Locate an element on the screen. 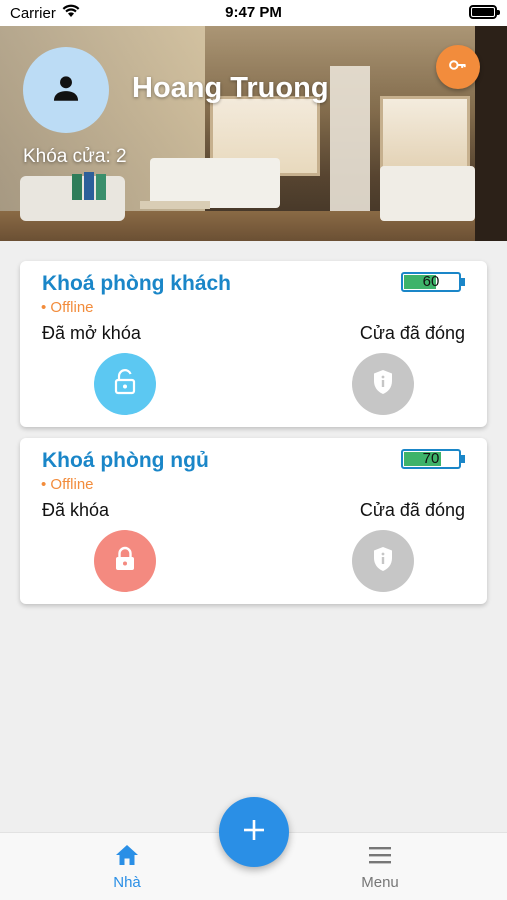 This screenshot has height=900, width=507. unlocked-padlock-icon is located at coordinates (125, 384).